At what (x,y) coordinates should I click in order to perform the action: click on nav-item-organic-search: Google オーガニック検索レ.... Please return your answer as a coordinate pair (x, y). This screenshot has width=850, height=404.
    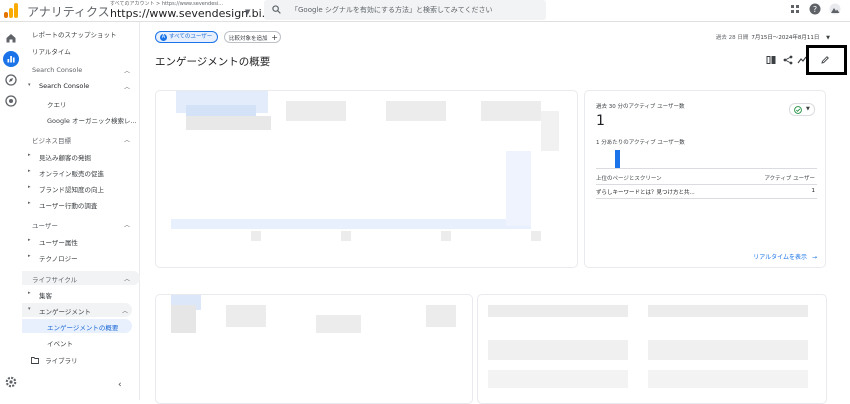
    Looking at the image, I should click on (81, 120).